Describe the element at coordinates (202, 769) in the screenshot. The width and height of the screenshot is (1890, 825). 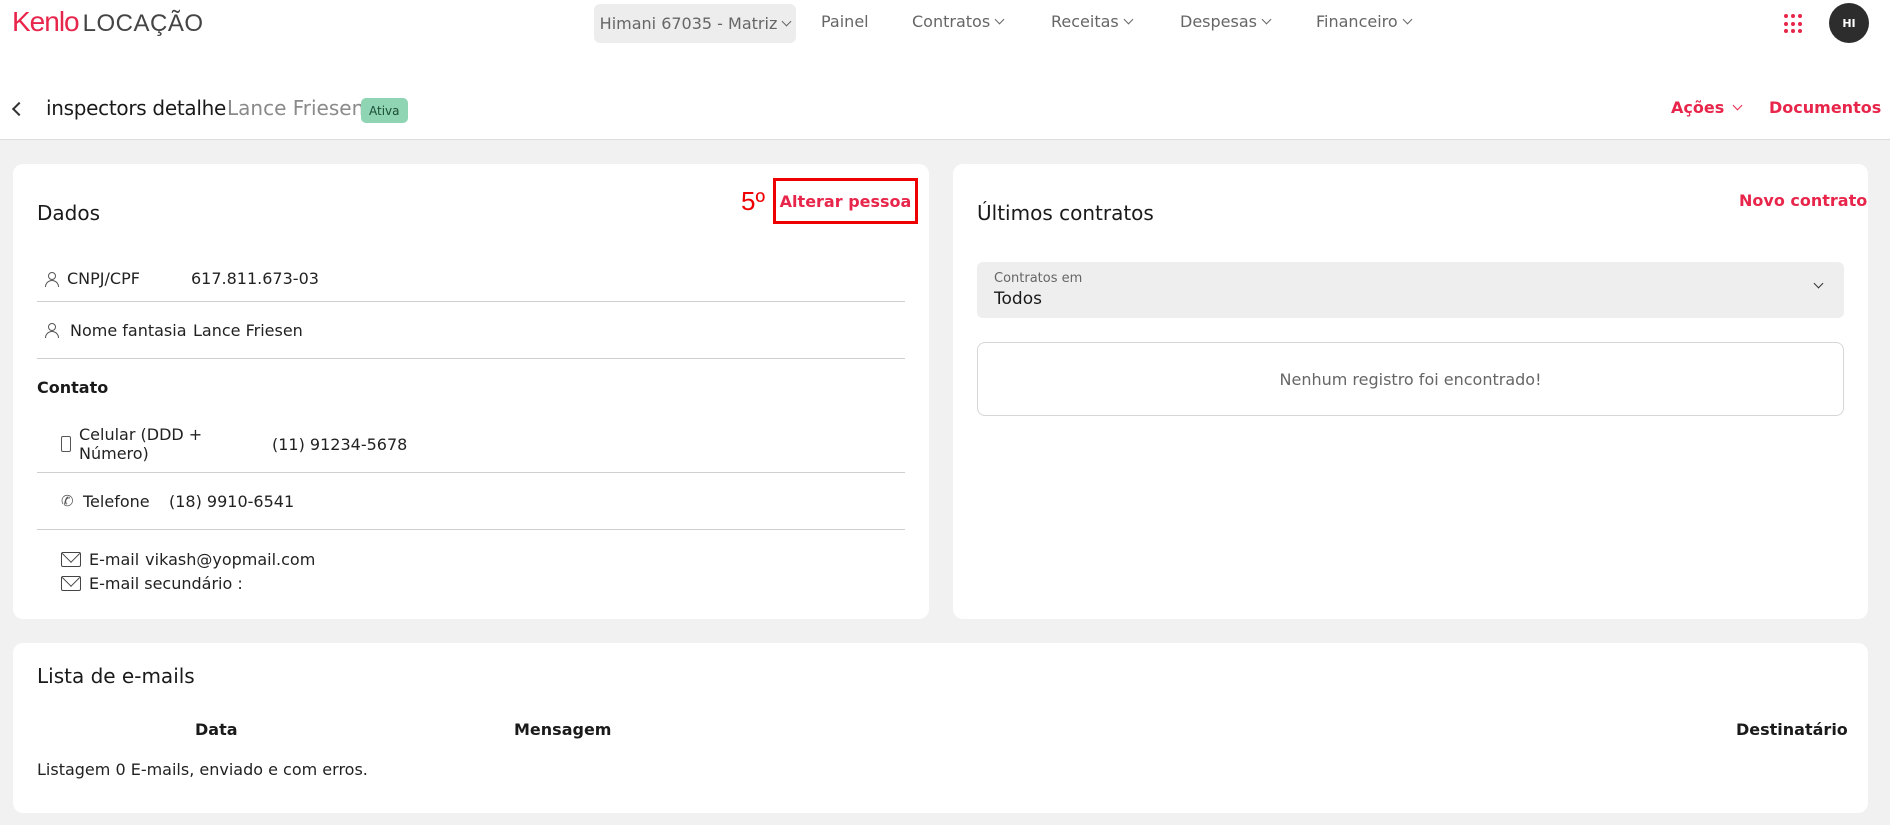
I see `emails-list-footer: Listagem 0 E-mails, enviado e com erros.` at that location.